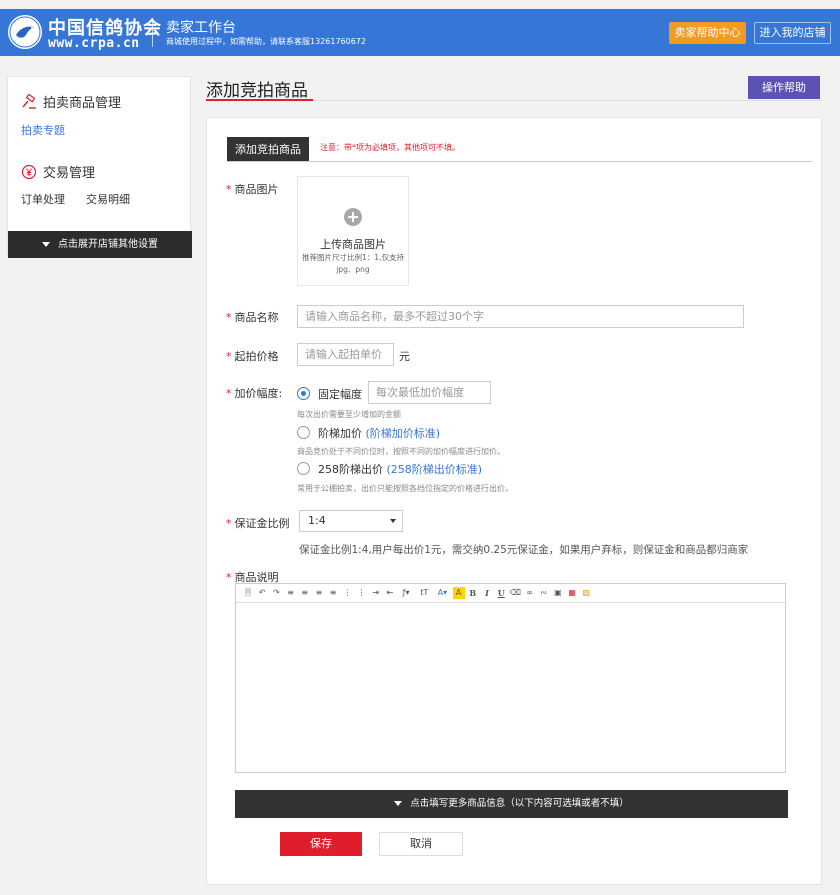 This screenshot has width=840, height=895. I want to click on sidebar-section-trade: 交易管理, so click(58, 171).